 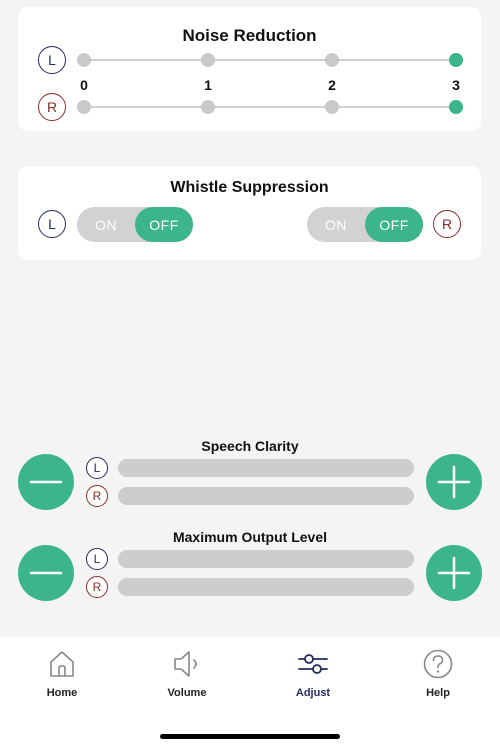 What do you see at coordinates (250, 446) in the screenshot?
I see `speech-clarity-title: Speech Clarity` at bounding box center [250, 446].